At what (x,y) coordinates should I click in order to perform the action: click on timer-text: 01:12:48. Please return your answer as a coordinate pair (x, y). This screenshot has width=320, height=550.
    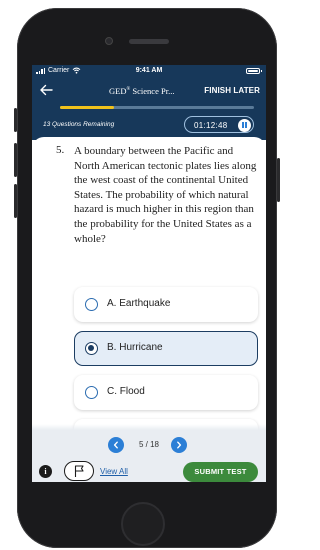
    Looking at the image, I should click on (211, 125).